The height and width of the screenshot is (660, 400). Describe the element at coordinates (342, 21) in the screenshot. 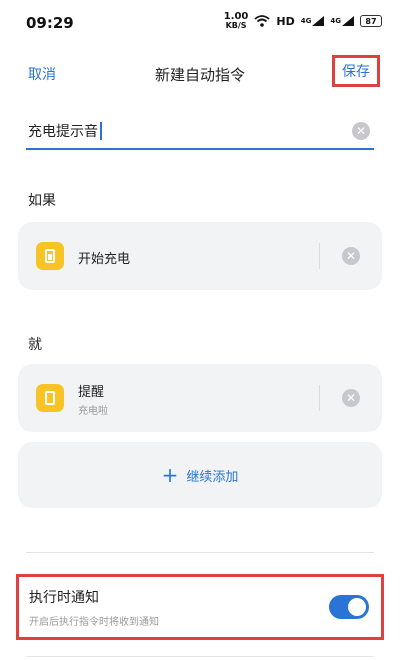

I see `signal-4g-icon-2: 4G` at that location.